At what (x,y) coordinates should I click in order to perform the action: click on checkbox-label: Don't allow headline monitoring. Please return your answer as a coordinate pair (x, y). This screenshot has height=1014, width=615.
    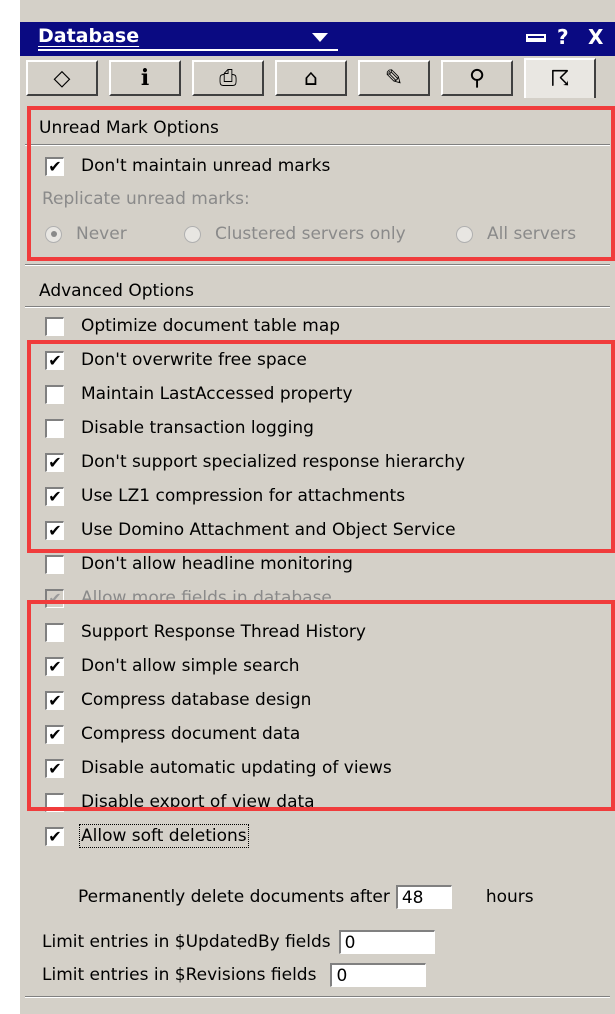
    Looking at the image, I should click on (217, 564).